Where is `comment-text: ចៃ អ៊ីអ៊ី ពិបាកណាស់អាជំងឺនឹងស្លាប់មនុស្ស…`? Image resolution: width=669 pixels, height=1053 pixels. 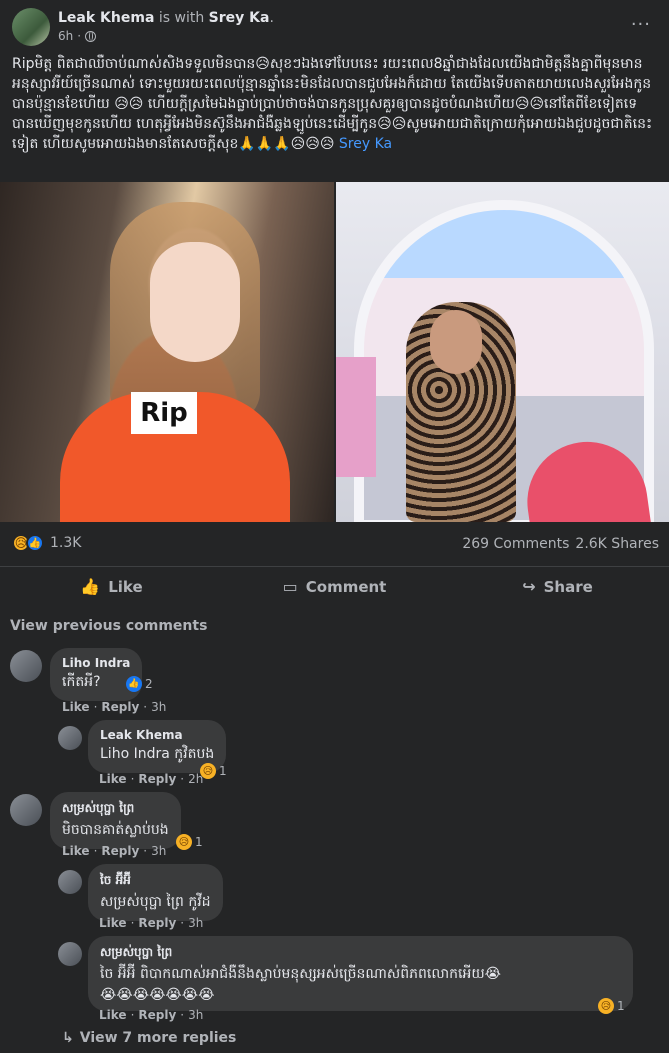
comment-text: ចៃ អ៊ីអ៊ី ពិបាកណាស់អាជំងឺនឹងស្លាប់មនុស្ស… is located at coordinates (301, 974).